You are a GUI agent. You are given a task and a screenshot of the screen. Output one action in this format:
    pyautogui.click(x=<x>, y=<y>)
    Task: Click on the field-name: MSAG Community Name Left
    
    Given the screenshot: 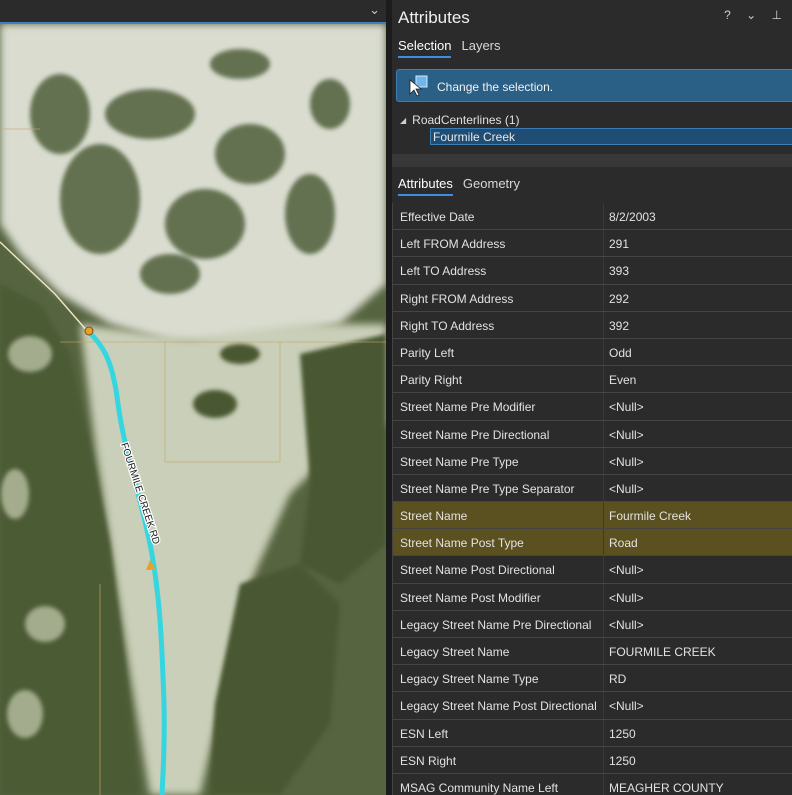 What is the action you would take?
    pyautogui.click(x=479, y=787)
    